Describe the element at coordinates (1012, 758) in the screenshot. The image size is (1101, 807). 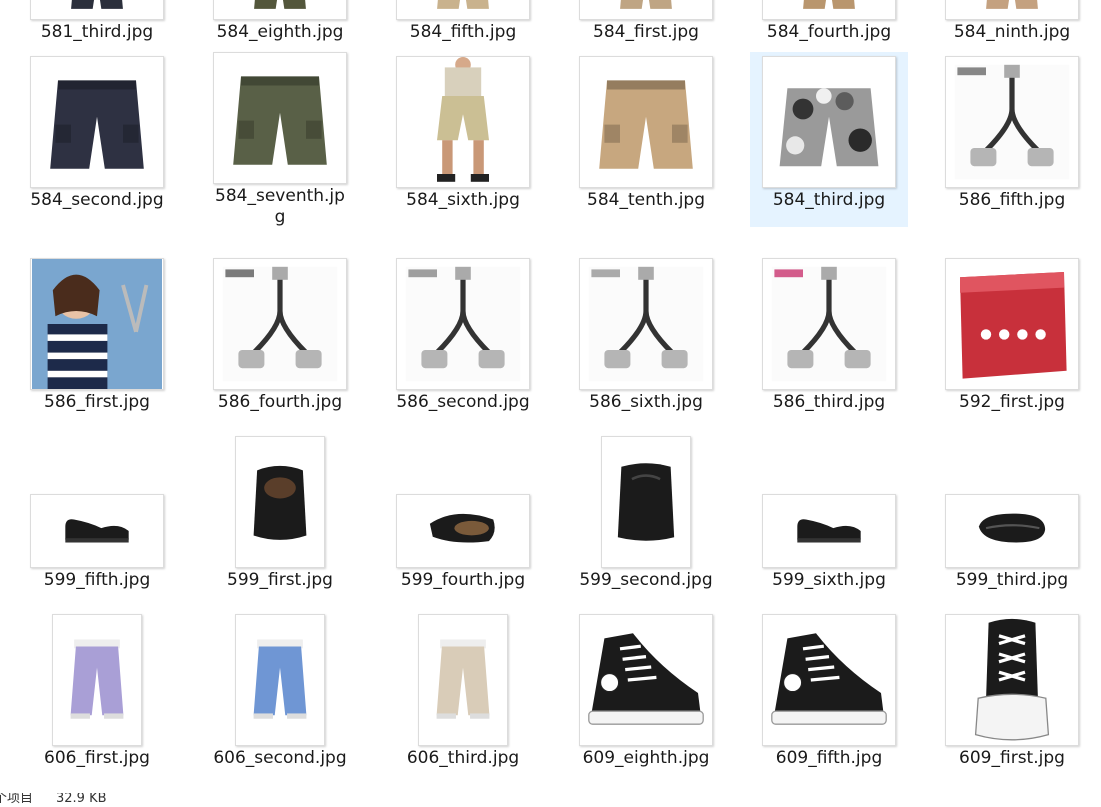
I see `file-name: 609_first.jpg` at that location.